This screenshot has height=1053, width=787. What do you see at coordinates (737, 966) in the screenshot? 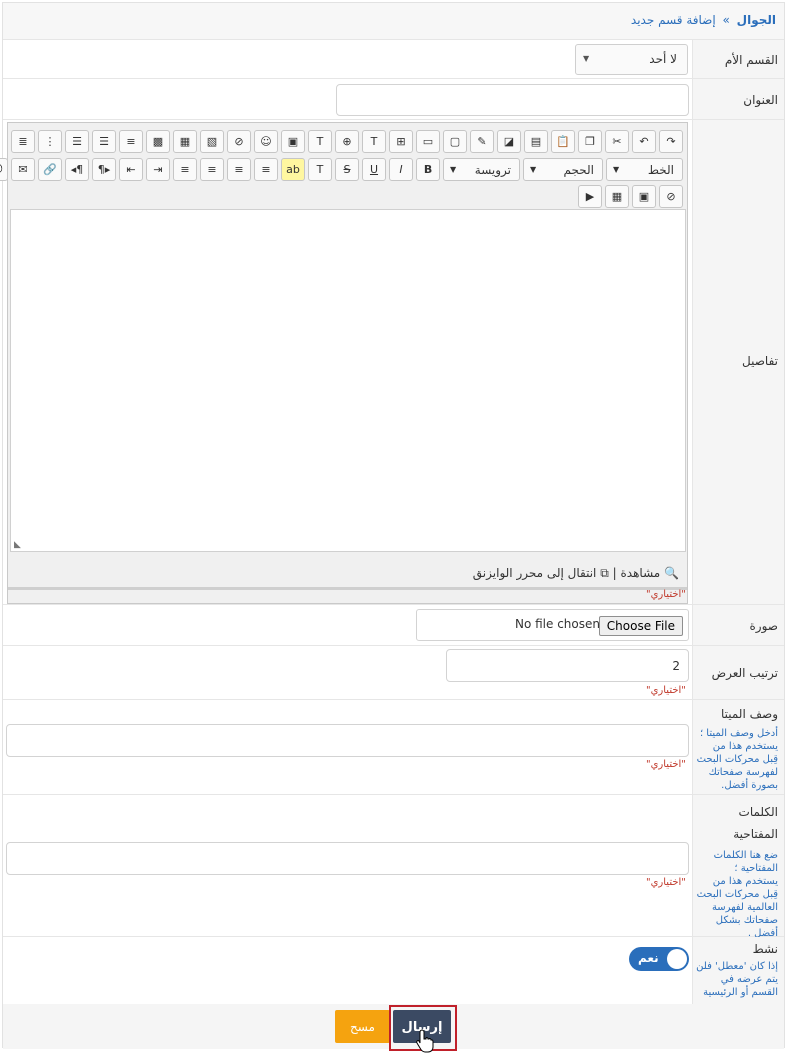
I see `hint-line: إذا كان 'معطل' فلن` at bounding box center [737, 966].